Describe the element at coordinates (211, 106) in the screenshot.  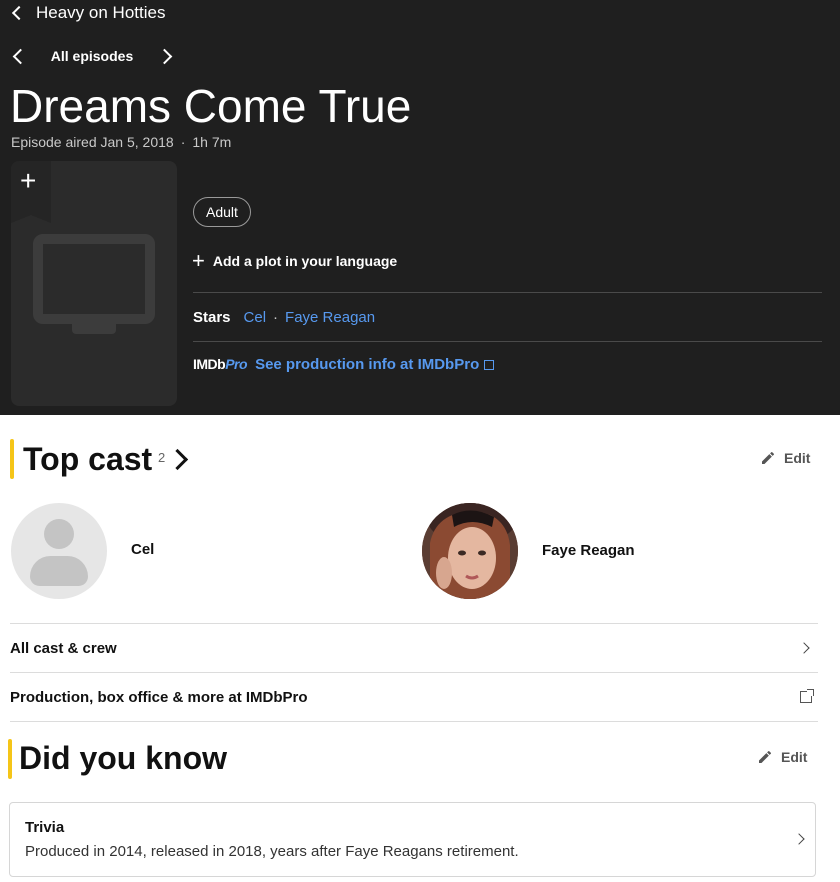
I see `episode-title: Dreams Come True` at that location.